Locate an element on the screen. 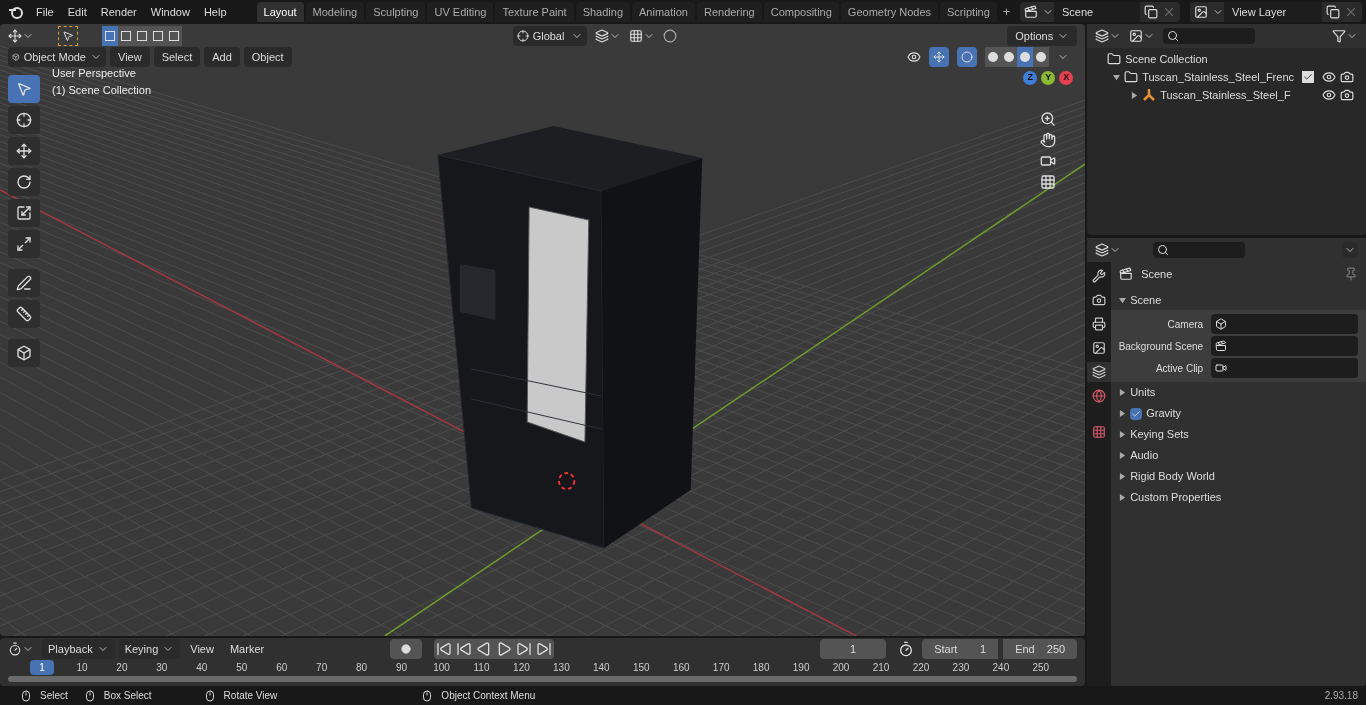 This screenshot has height=705, width=1366. subpanel-title: Gravity is located at coordinates (1163, 413).